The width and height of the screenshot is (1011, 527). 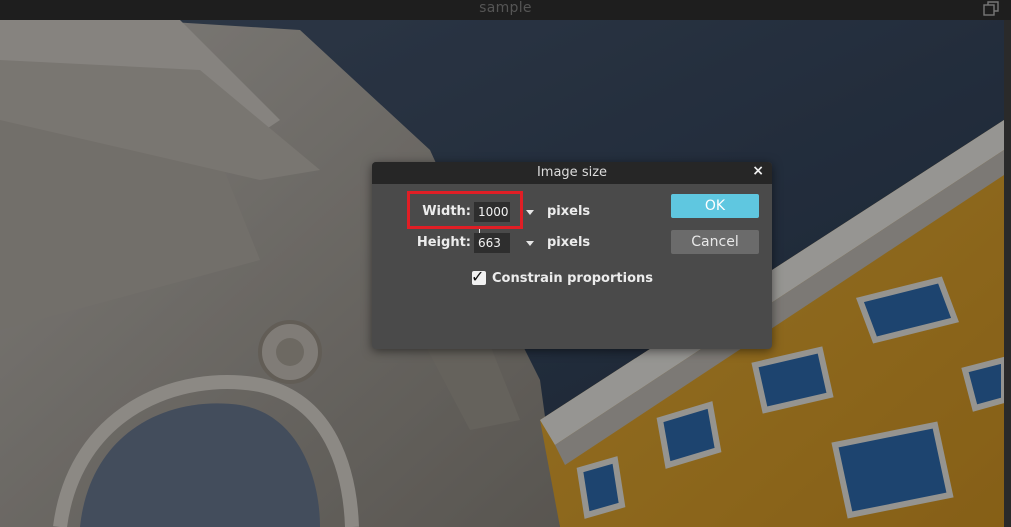 What do you see at coordinates (715, 242) in the screenshot?
I see `cancel-button: Cancel` at bounding box center [715, 242].